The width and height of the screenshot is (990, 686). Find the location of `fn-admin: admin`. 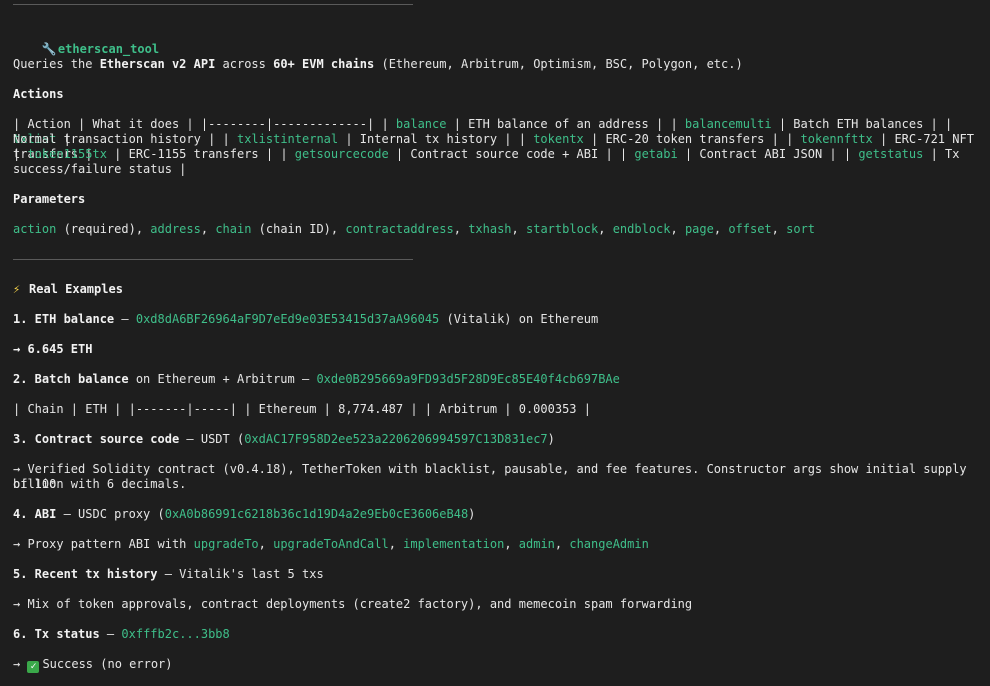

fn-admin: admin is located at coordinates (536, 544).